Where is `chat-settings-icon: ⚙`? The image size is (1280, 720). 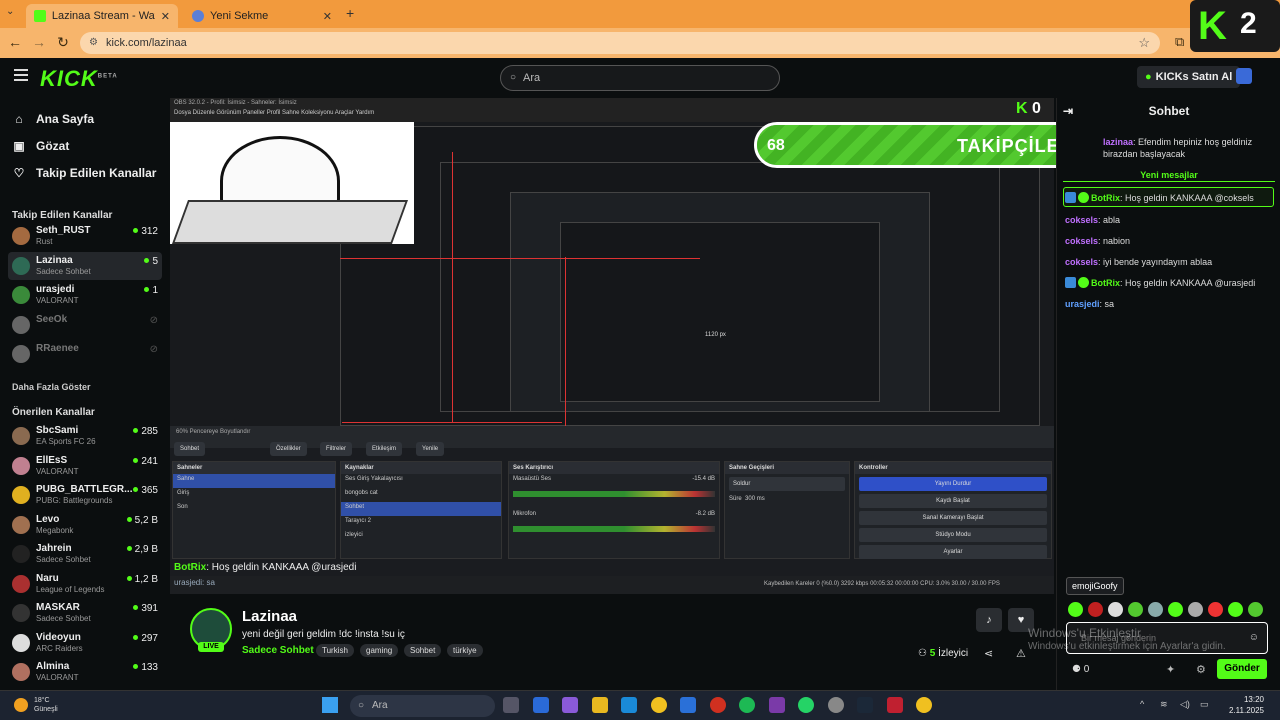
chat-settings-icon: ⚙ is located at coordinates (1201, 669).